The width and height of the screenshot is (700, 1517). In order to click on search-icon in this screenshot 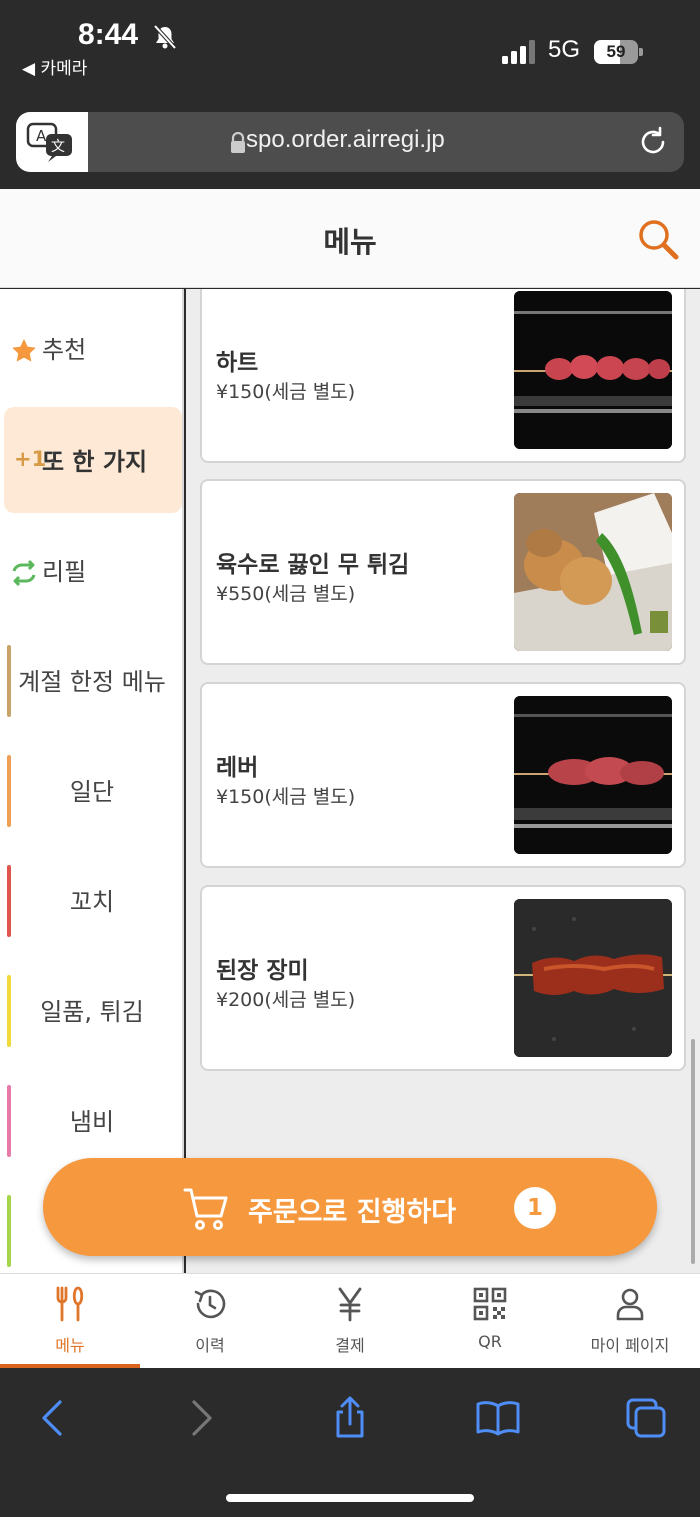, I will do `click(658, 239)`.